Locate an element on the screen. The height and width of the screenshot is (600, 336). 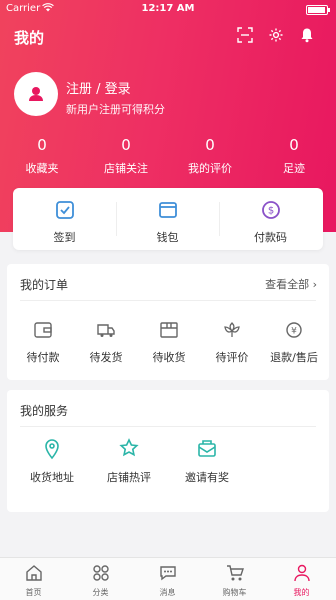
order-label: 待评价 is located at coordinates (232, 357).